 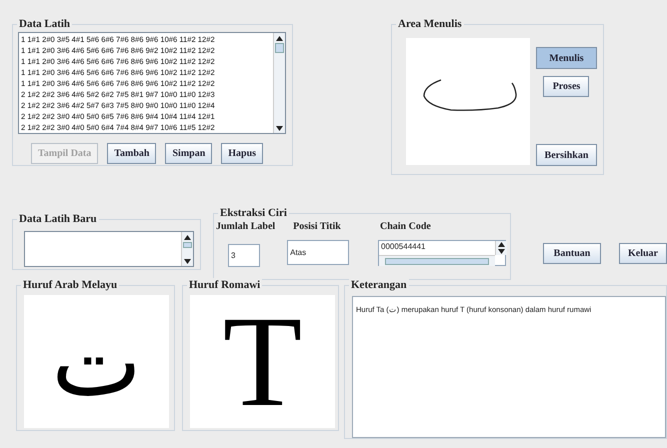 What do you see at coordinates (244, 255) in the screenshot?
I see `input-field: 3` at bounding box center [244, 255].